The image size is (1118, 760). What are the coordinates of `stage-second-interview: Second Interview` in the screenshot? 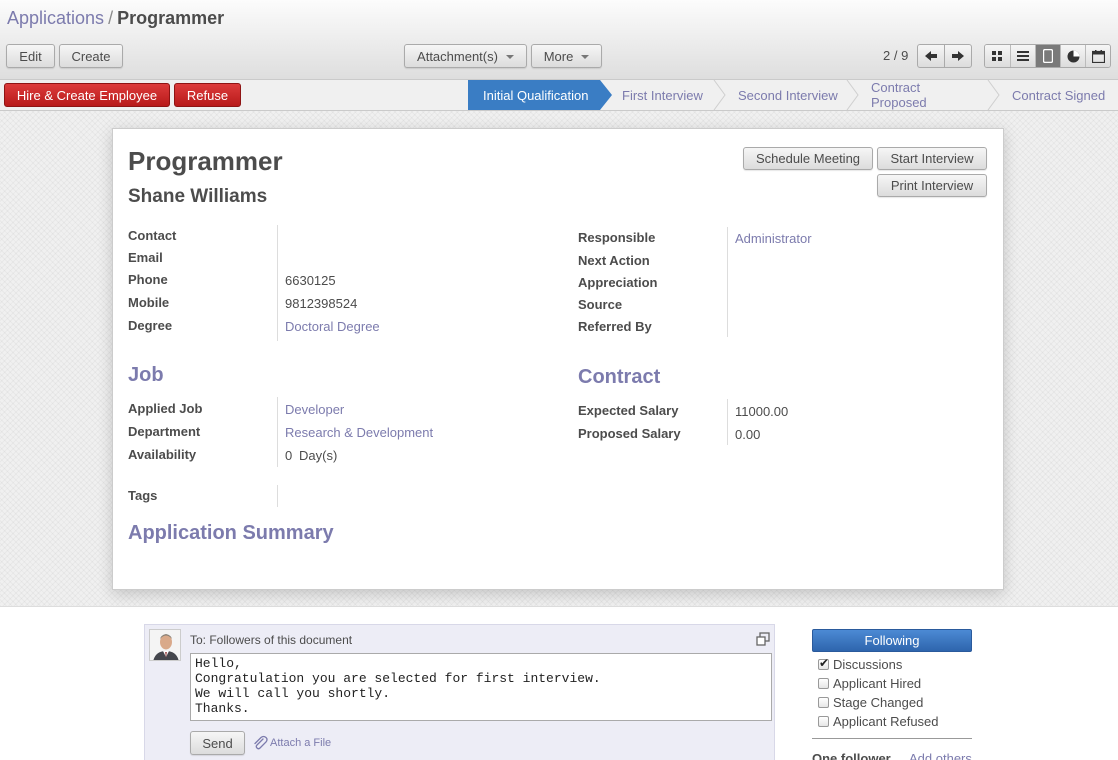 It's located at (780, 95).